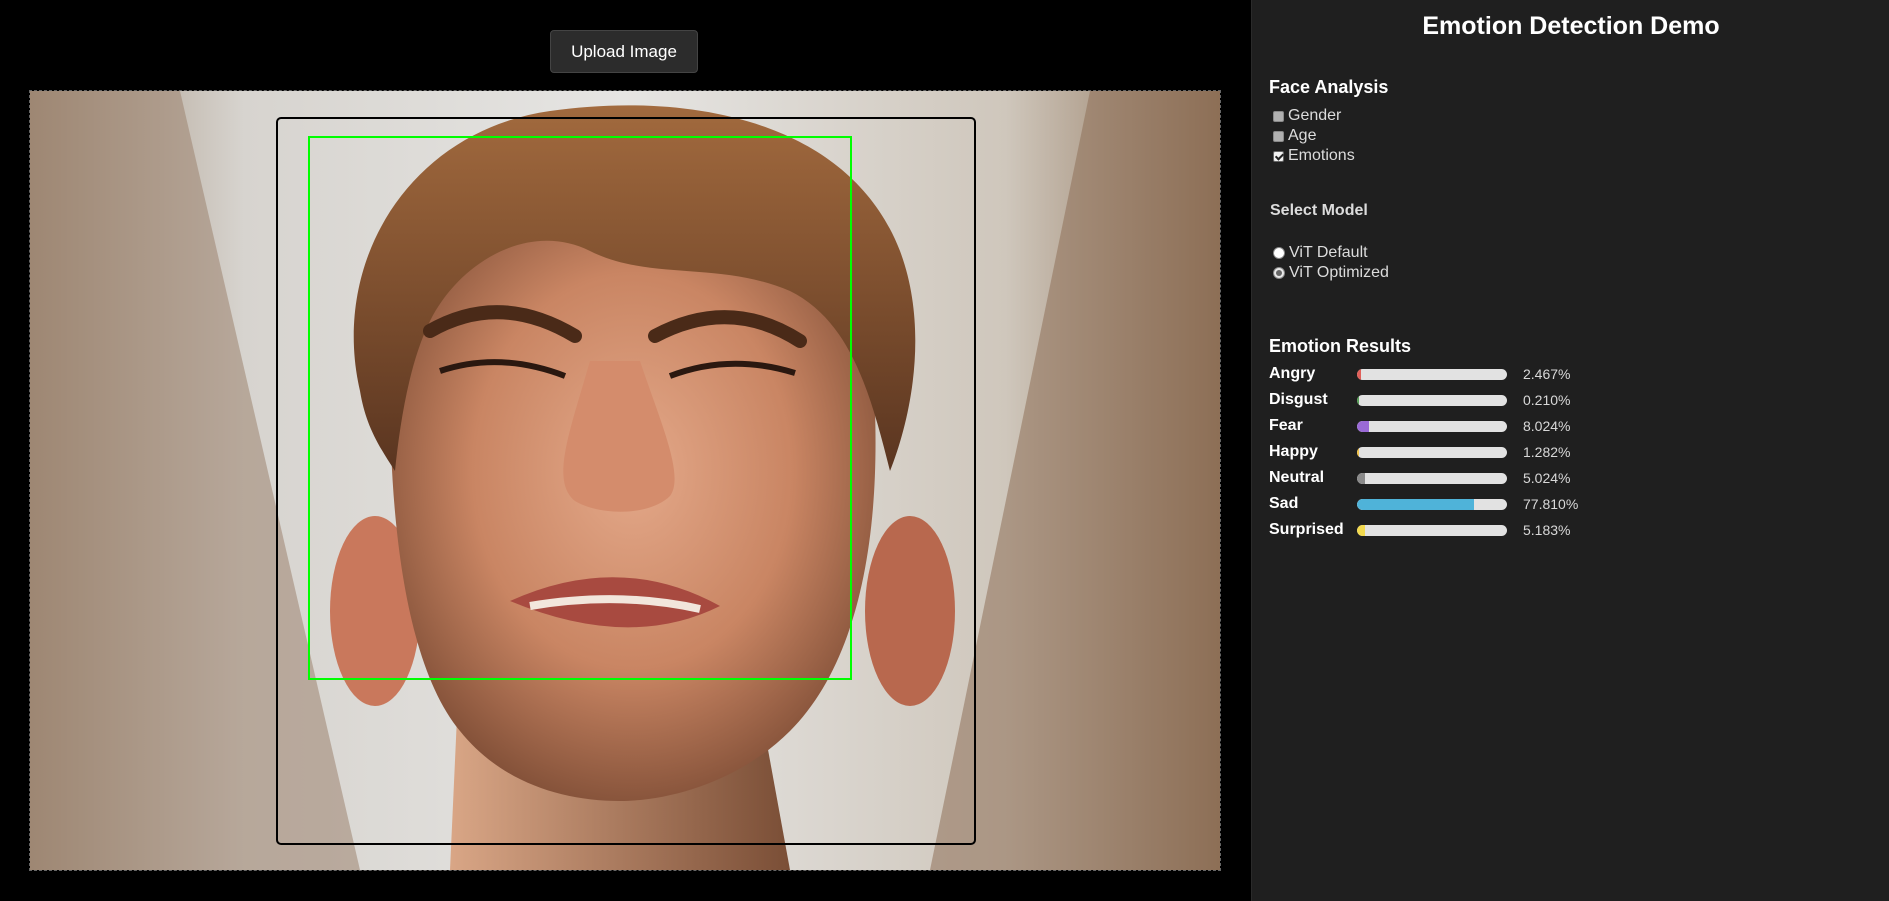 This screenshot has height=901, width=1889. I want to click on vit-optimized-radio, so click(1279, 273).